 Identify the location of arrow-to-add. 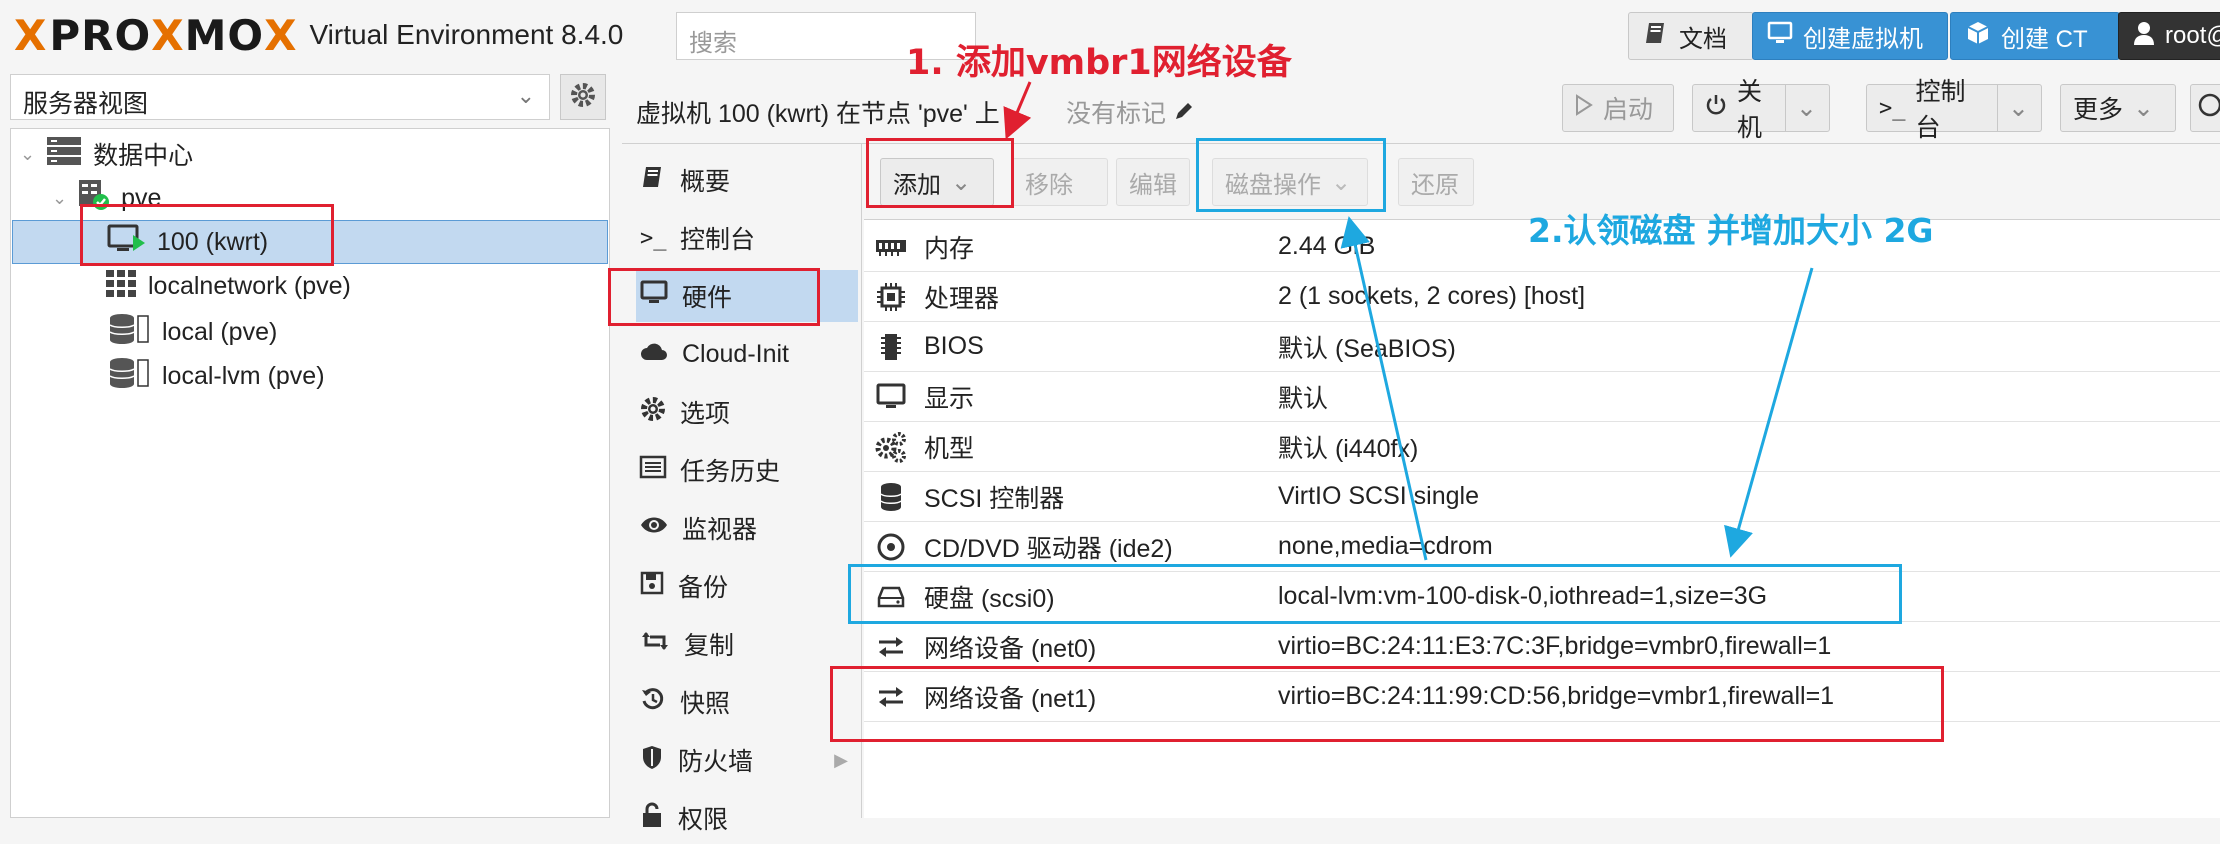
(1017, 110).